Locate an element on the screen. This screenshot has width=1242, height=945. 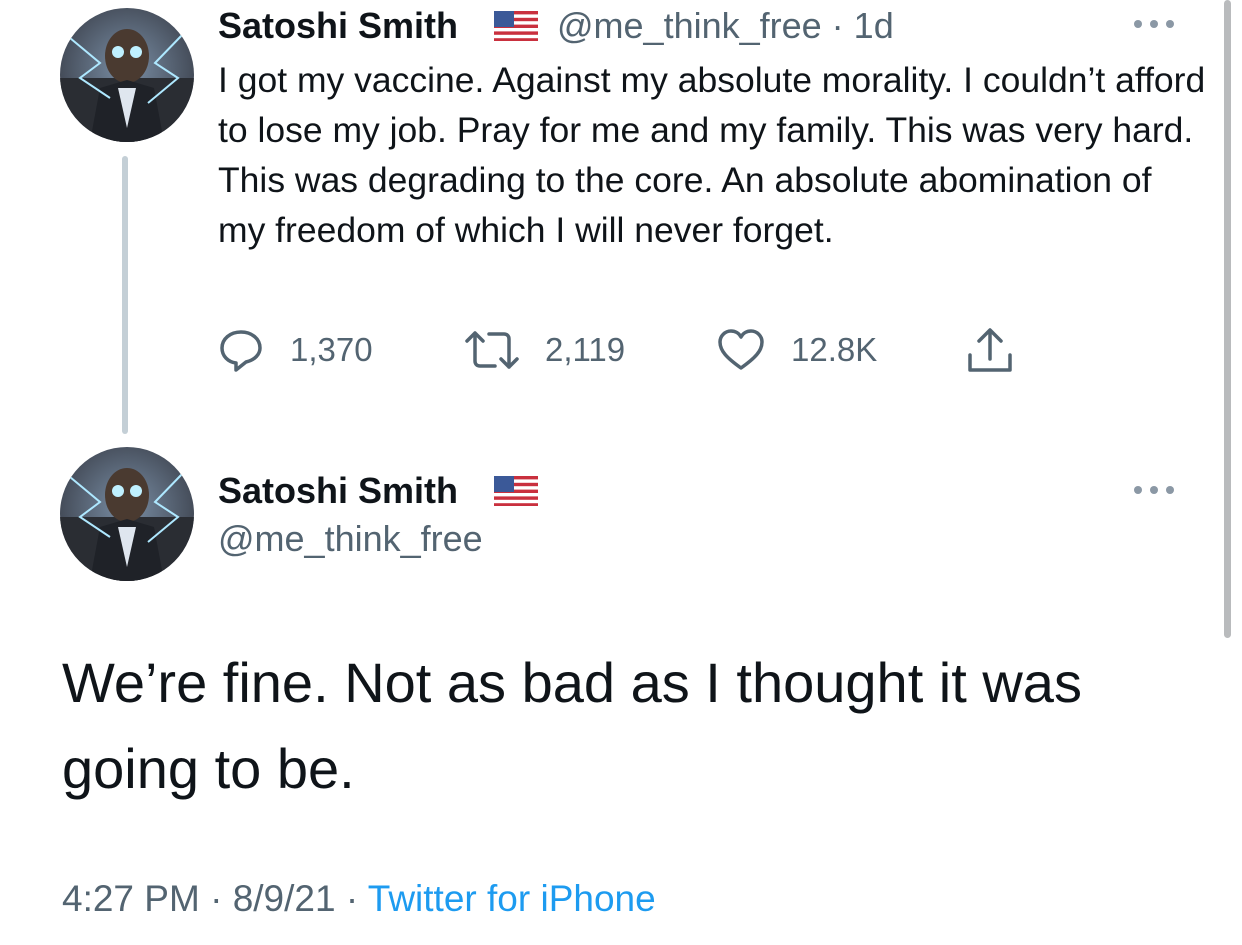
handle: @me_think_free is located at coordinates (350, 539).